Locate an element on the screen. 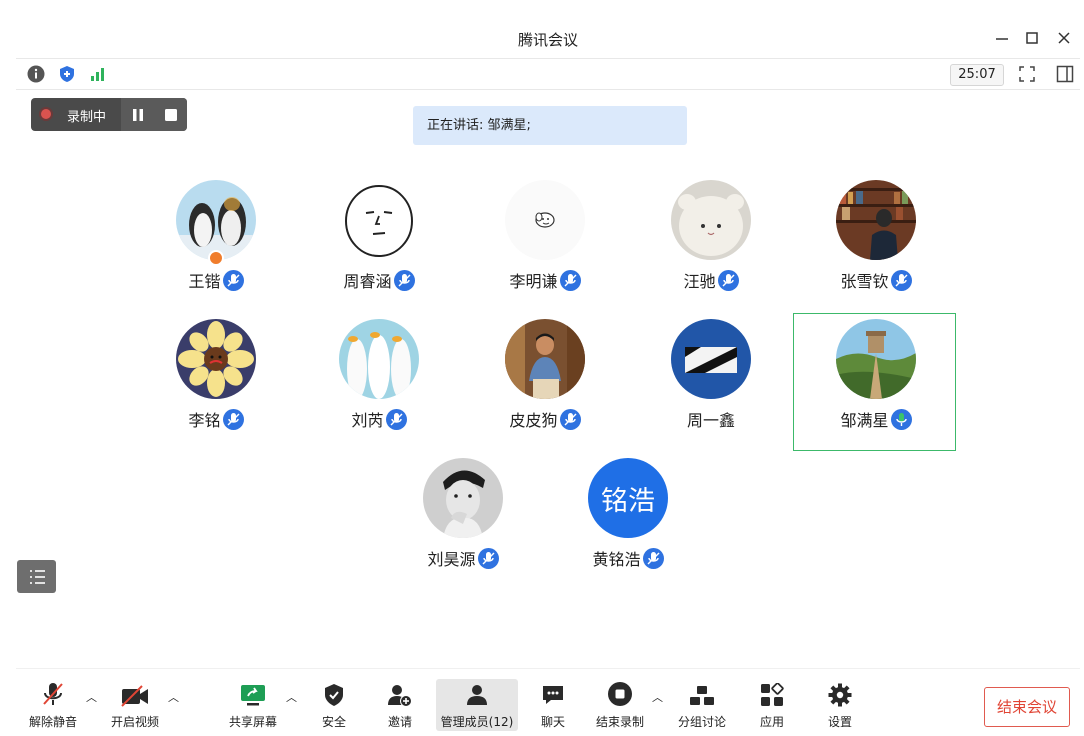  list-icon is located at coordinates (37, 577).